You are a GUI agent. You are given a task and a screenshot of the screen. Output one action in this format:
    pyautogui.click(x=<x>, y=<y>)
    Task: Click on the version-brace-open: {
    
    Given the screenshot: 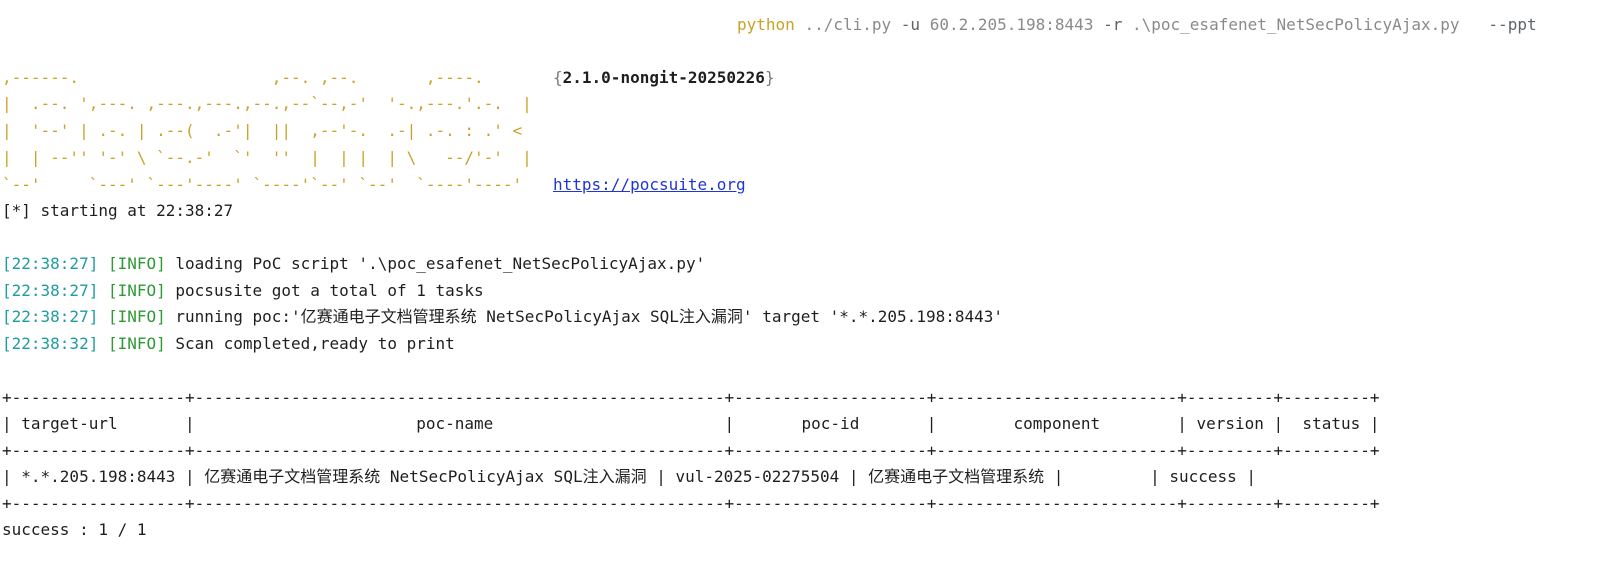 What is the action you would take?
    pyautogui.click(x=558, y=77)
    